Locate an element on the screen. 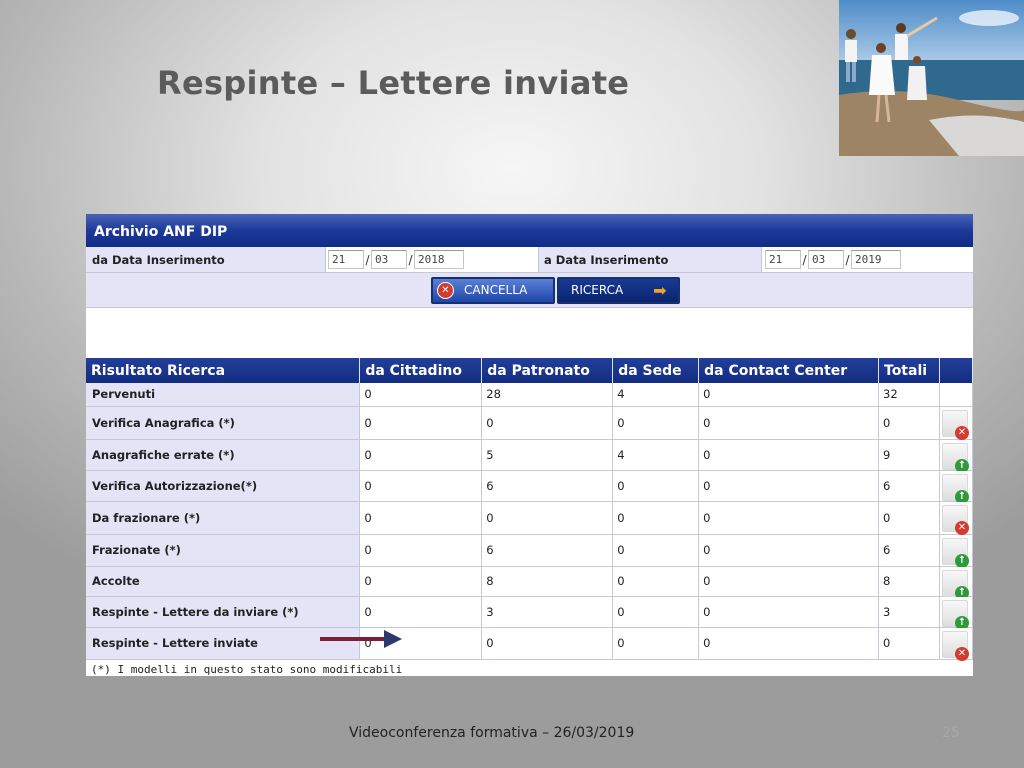  cell-total: 9 is located at coordinates (909, 455).